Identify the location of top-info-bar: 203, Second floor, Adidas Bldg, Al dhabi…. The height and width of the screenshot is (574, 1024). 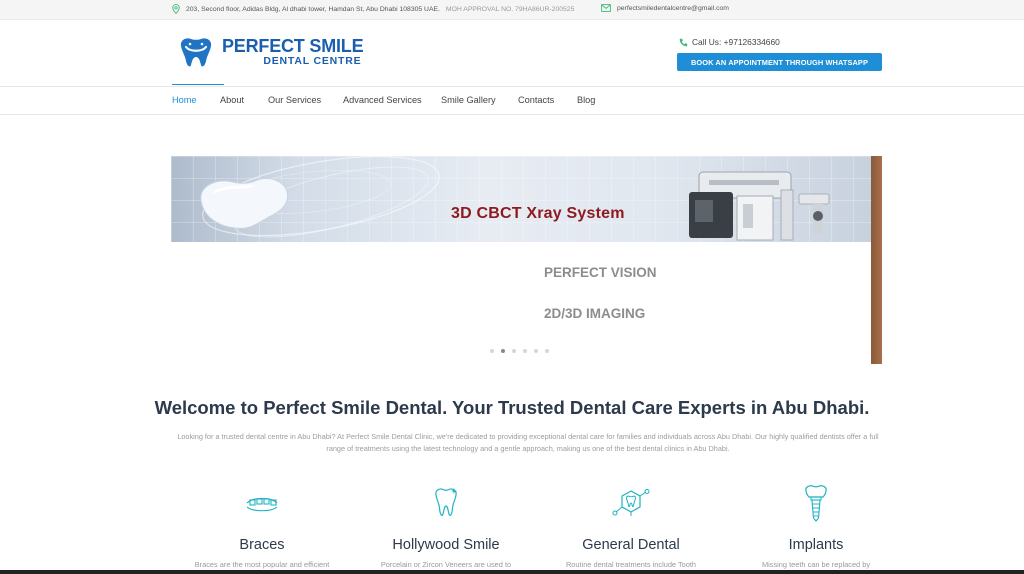
(512, 10).